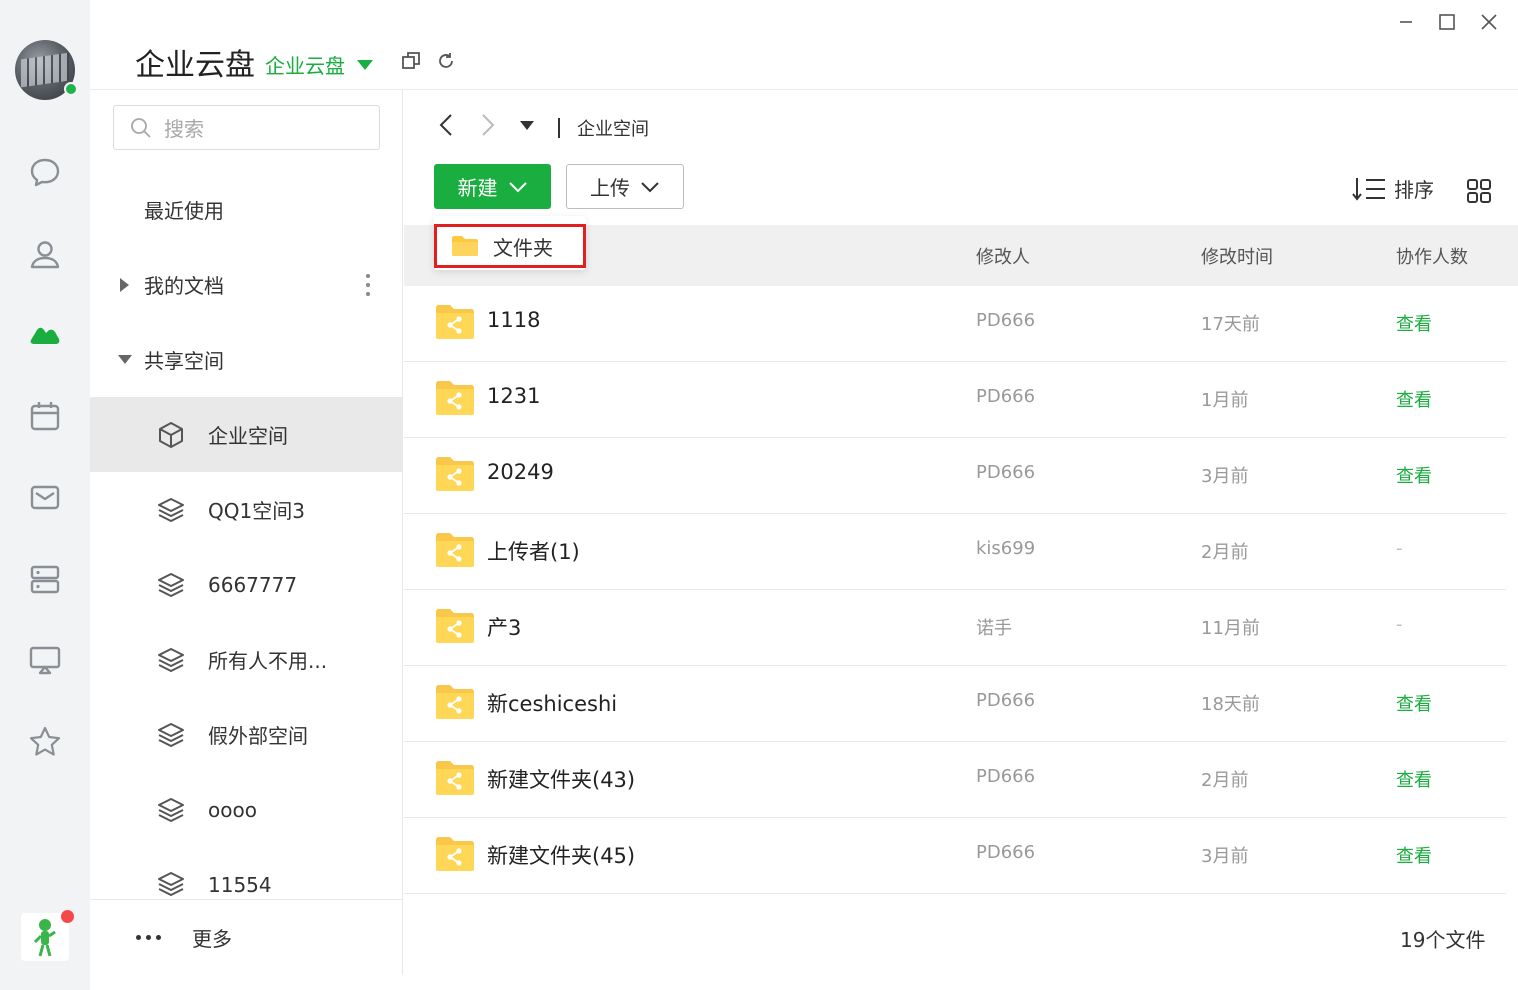  What do you see at coordinates (246, 127) in the screenshot?
I see `search-input: 搜索` at bounding box center [246, 127].